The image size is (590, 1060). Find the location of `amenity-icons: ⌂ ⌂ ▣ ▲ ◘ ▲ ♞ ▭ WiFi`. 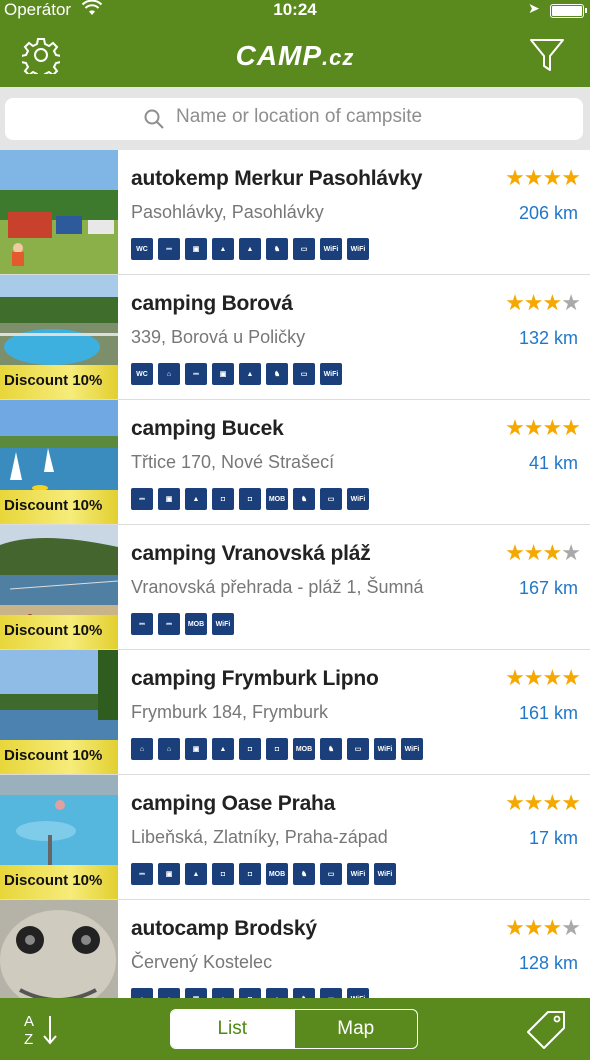

amenity-icons: ⌂ ⌂ ▣ ▲ ◘ ▲ ♞ ▭ WiFi is located at coordinates (250, 993).